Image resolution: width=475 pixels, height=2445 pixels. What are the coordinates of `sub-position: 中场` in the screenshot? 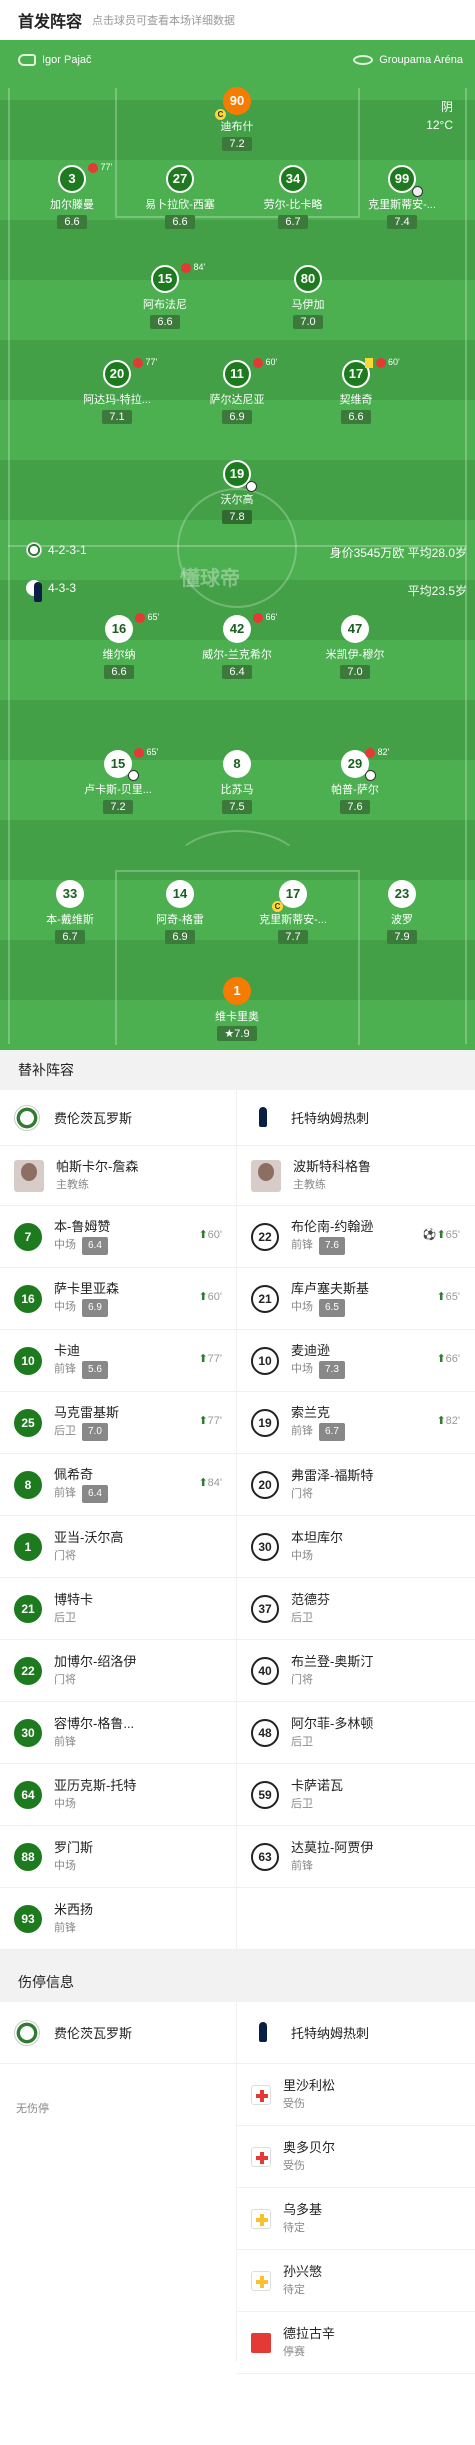 It's located at (302, 1307).